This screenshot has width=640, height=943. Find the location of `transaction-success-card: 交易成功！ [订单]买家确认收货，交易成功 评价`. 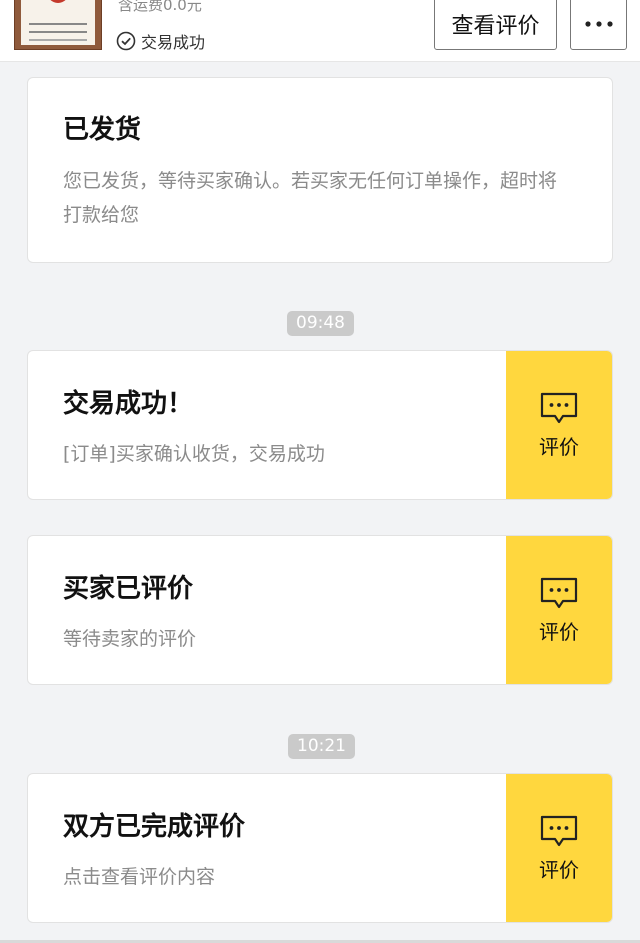

transaction-success-card: 交易成功！ [订单]买家确认收货，交易成功 评价 is located at coordinates (320, 425).